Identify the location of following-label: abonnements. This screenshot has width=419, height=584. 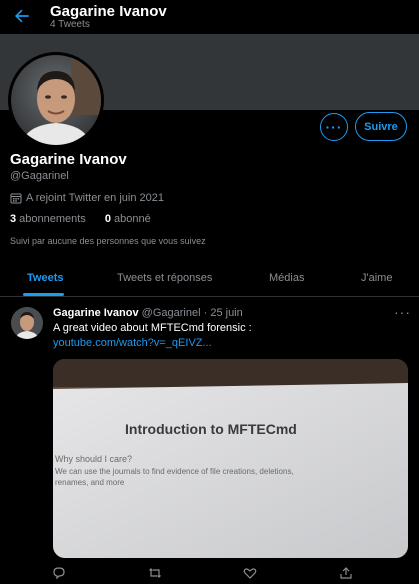
(52, 219).